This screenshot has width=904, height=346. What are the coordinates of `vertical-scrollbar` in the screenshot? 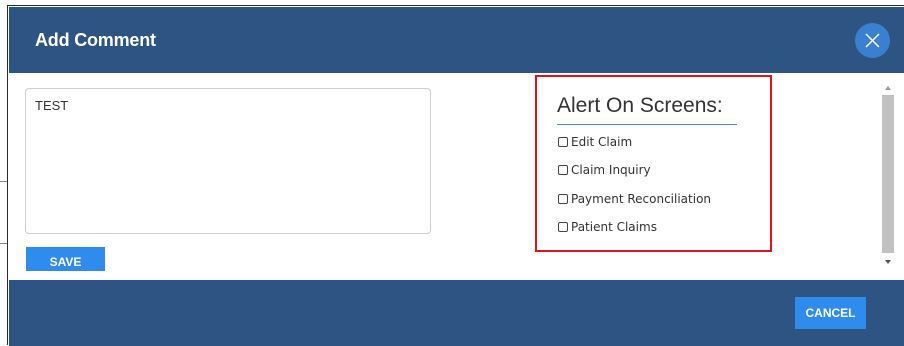 It's located at (888, 174).